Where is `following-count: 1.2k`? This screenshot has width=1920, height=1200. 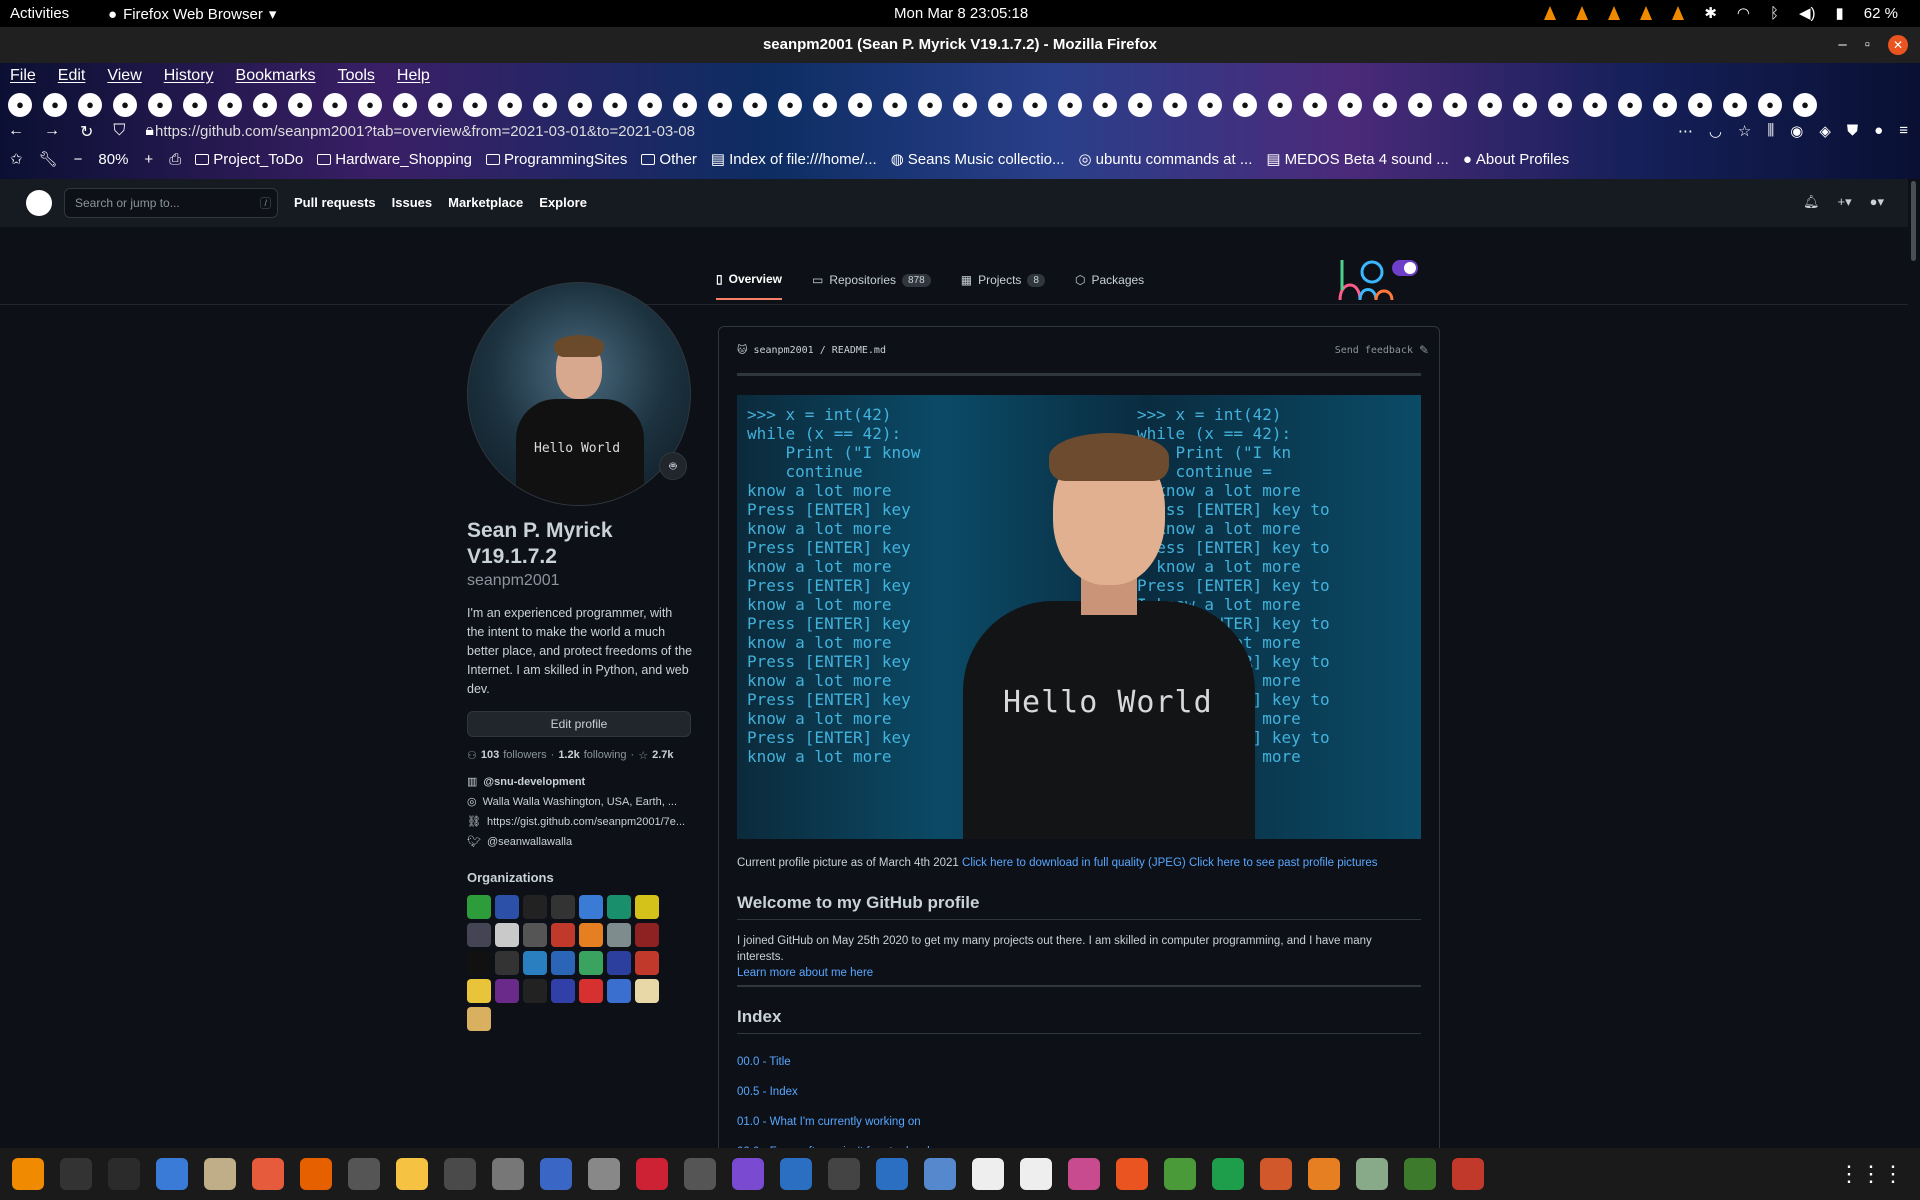 following-count: 1.2k is located at coordinates (568, 755).